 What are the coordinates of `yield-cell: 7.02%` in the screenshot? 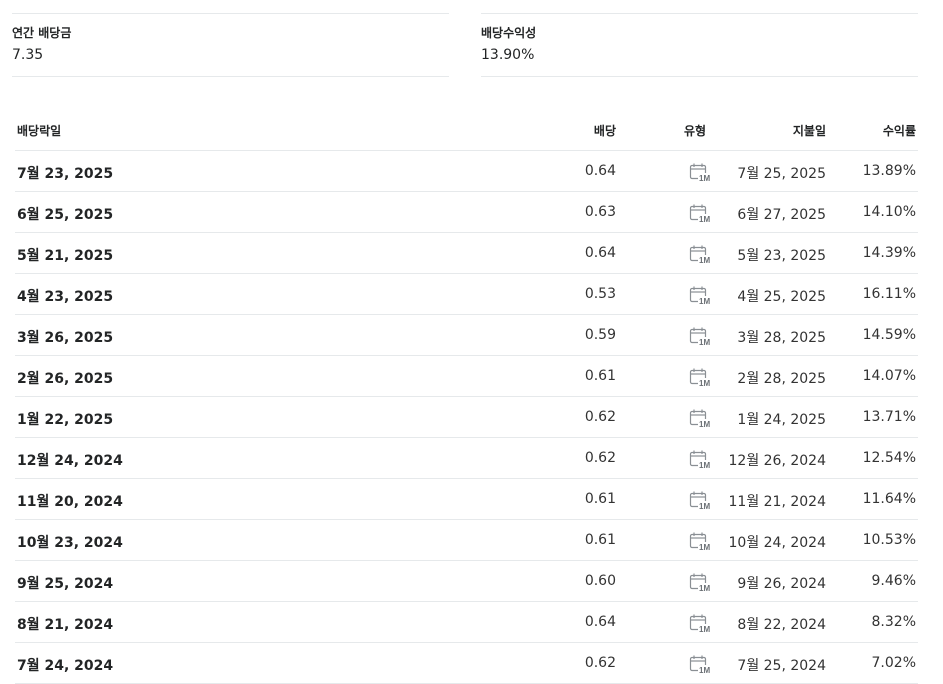 It's located at (893, 663).